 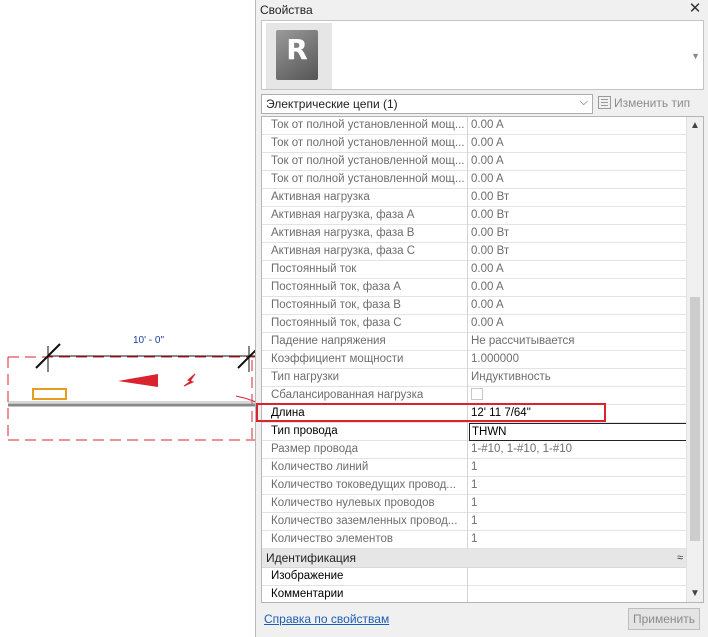 I want to click on palette-title: Свойства, so click(x=286, y=10).